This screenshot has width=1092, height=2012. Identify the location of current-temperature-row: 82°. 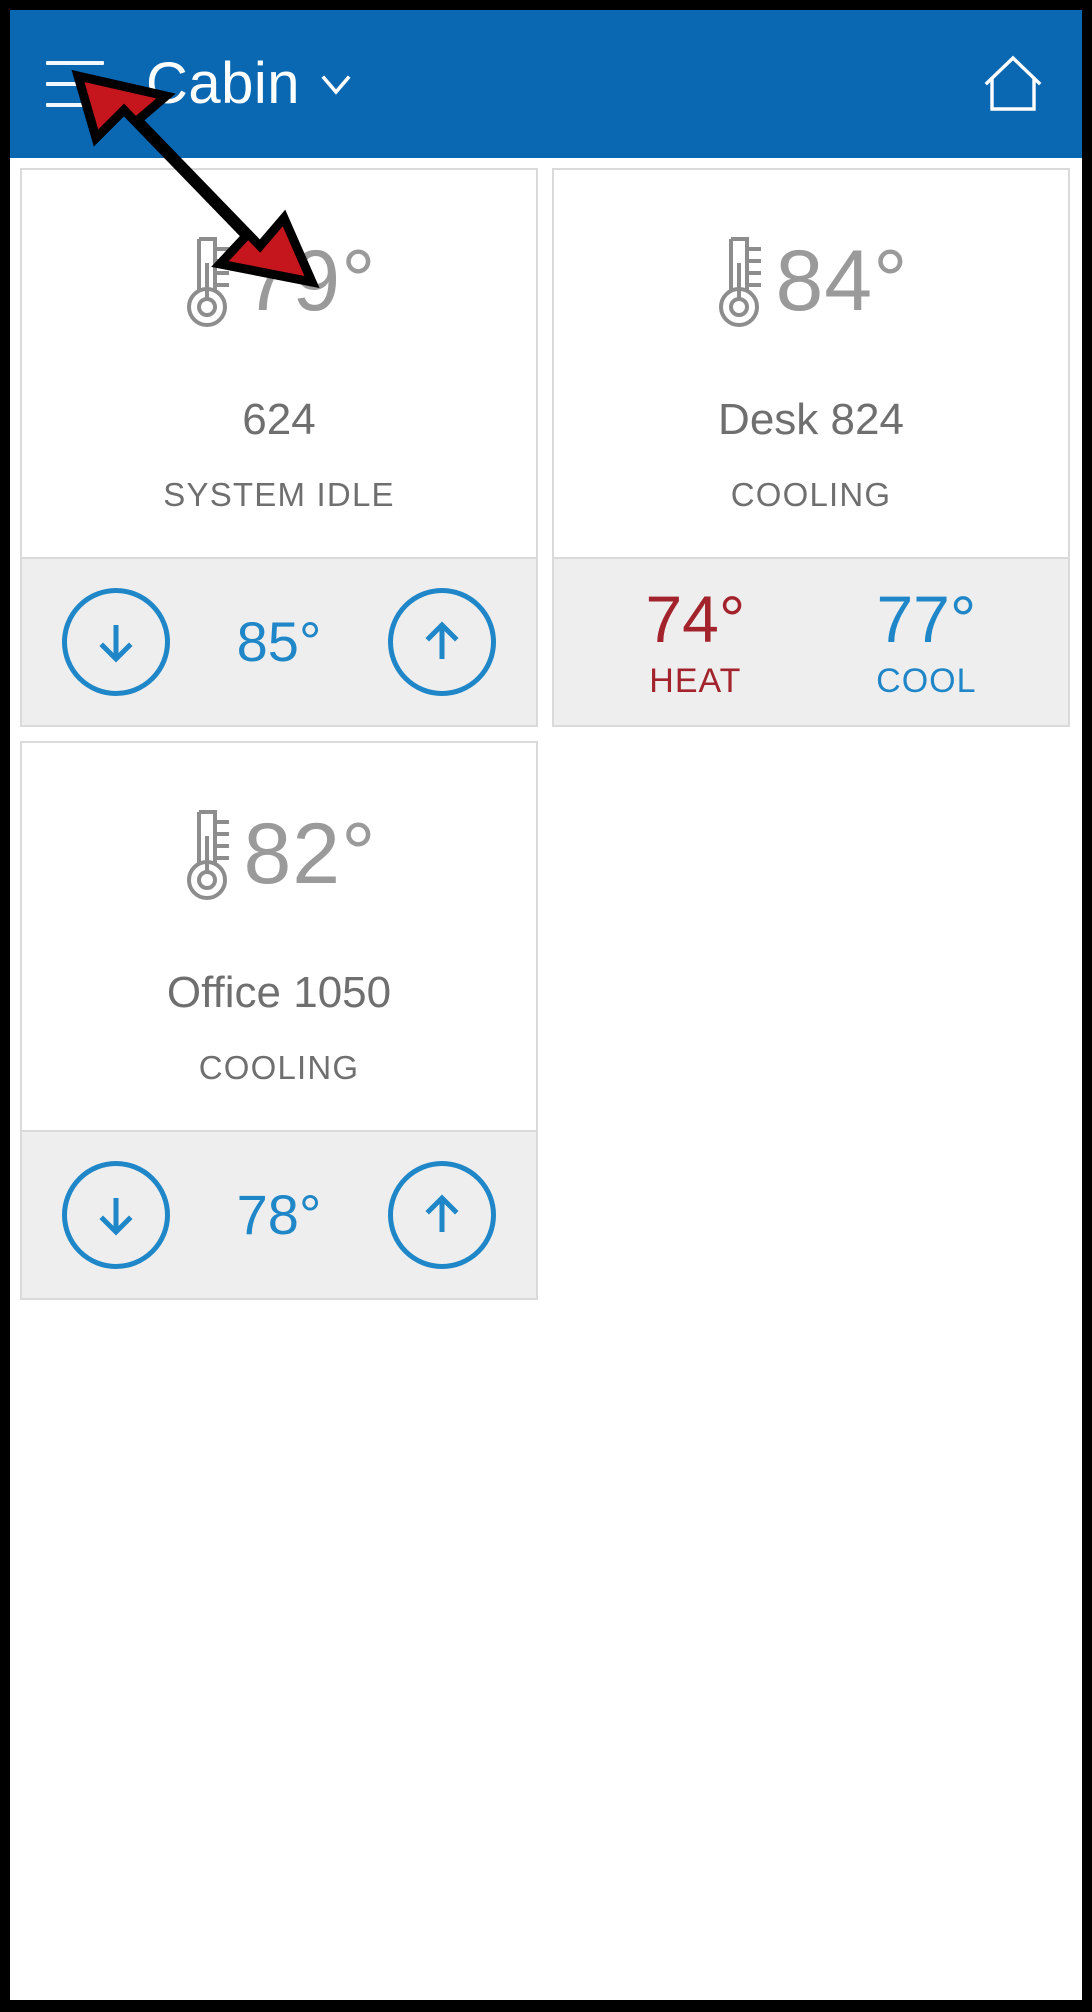
(278, 854).